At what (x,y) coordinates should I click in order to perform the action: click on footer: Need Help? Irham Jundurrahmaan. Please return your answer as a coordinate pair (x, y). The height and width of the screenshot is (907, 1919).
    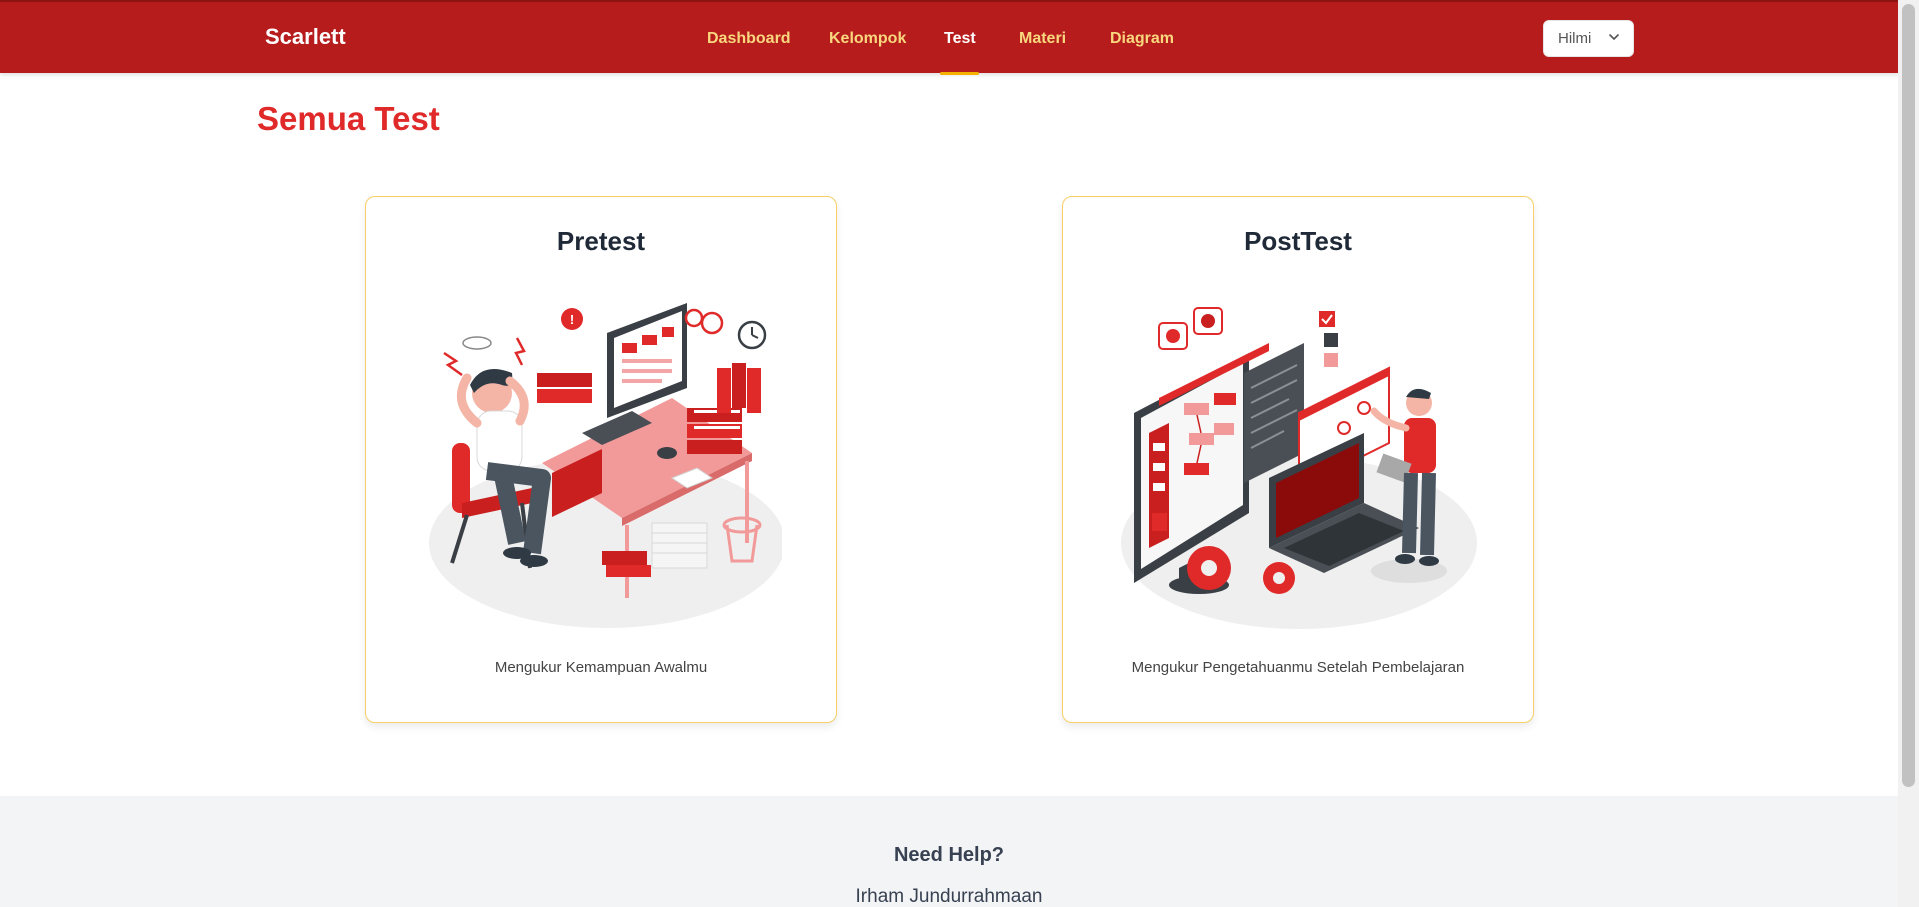
    Looking at the image, I should click on (949, 851).